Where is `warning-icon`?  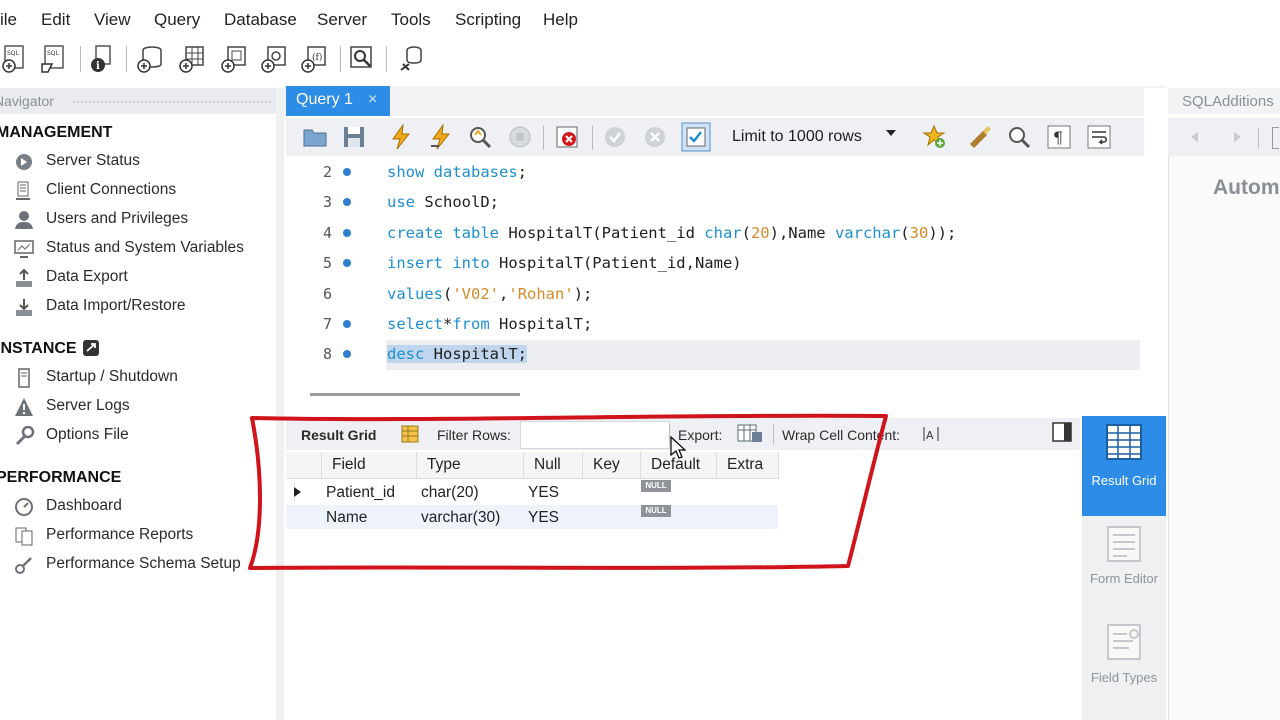 warning-icon is located at coordinates (24, 407).